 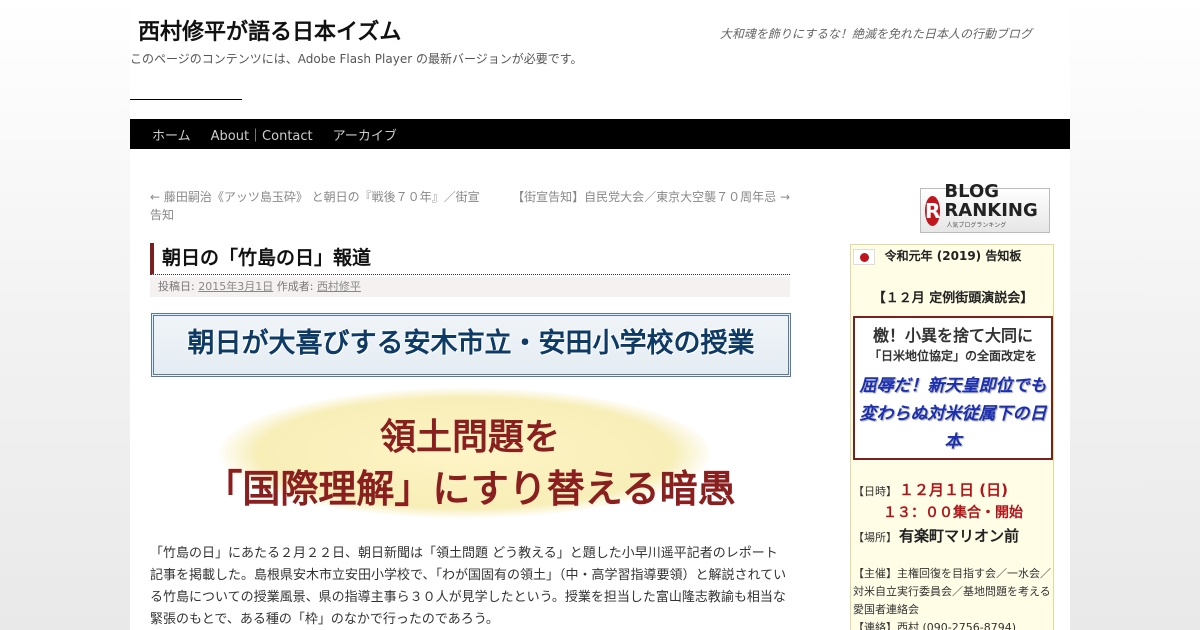 What do you see at coordinates (953, 256) in the screenshot?
I see `notice-title: 令和元年 (2019) 告知板` at bounding box center [953, 256].